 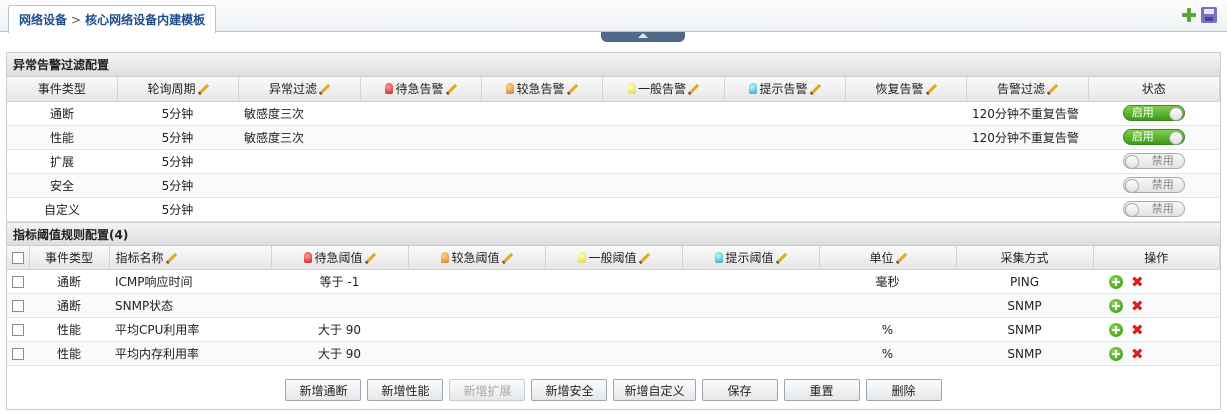 What do you see at coordinates (663, 89) in the screenshot?
I see `col-normal-alarm: 一般告警` at bounding box center [663, 89].